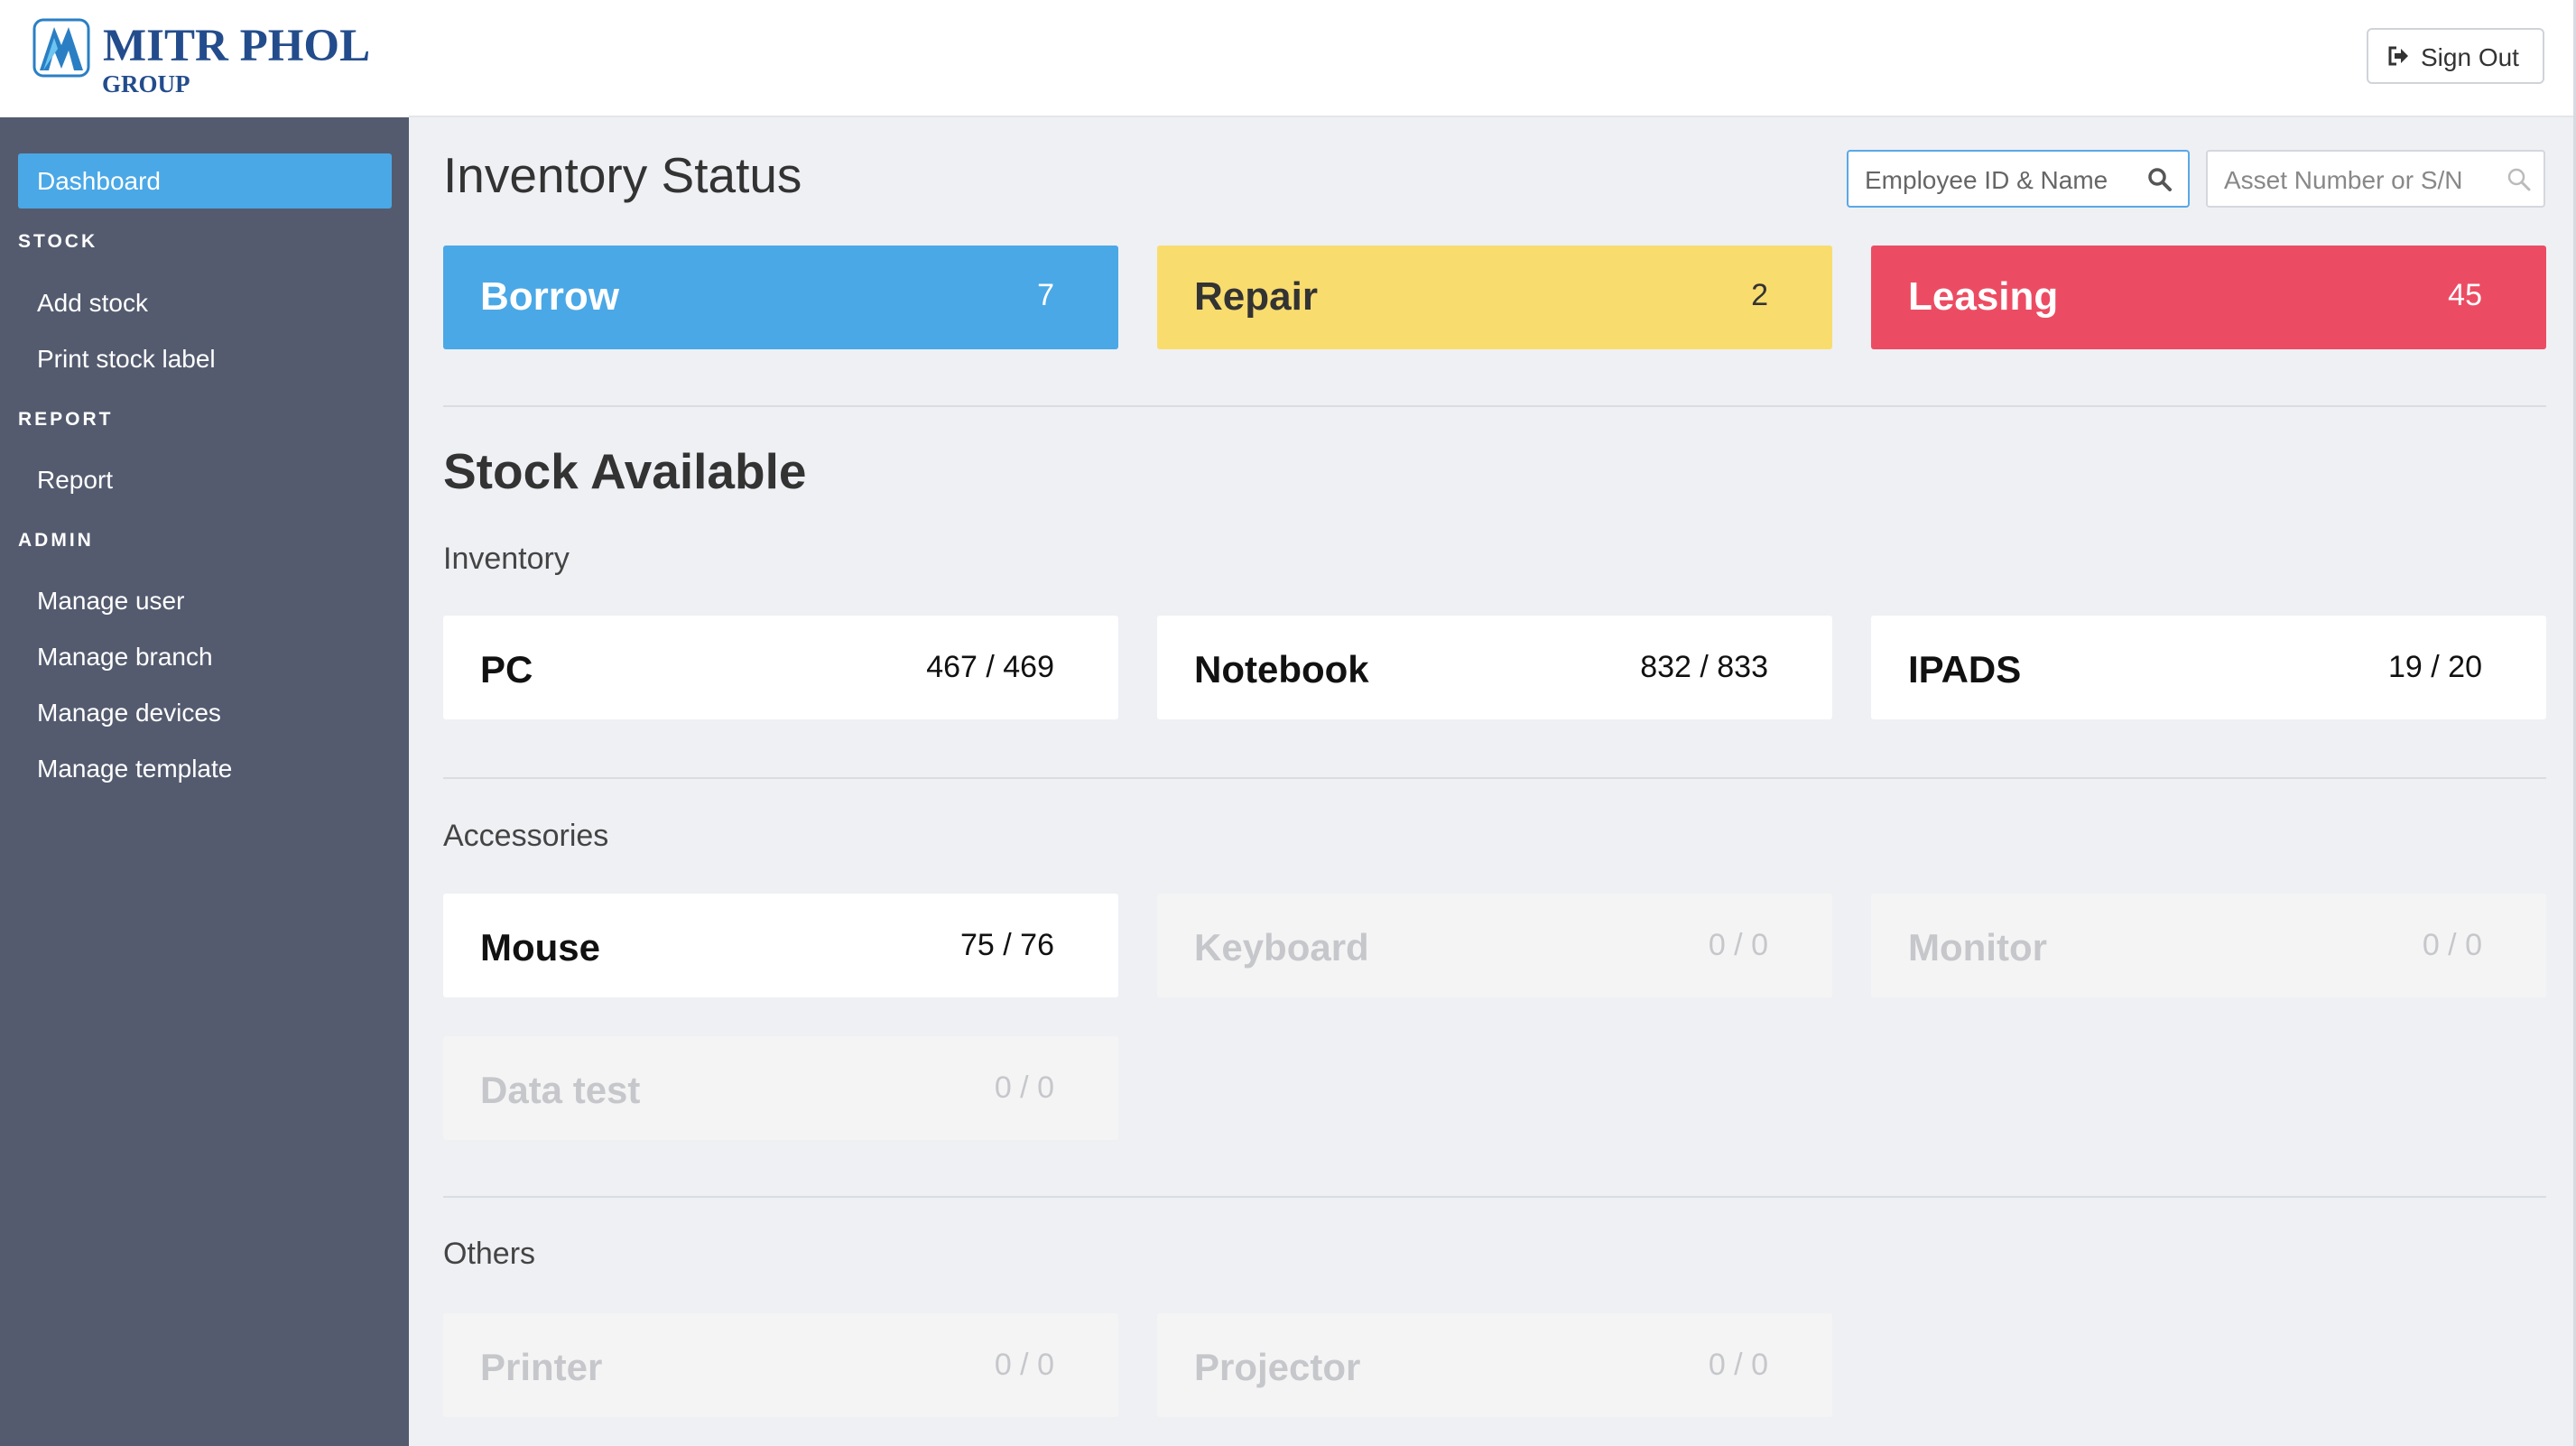 This screenshot has width=2576, height=1446. Describe the element at coordinates (780, 945) in the screenshot. I see `stock-card-mouse: Mouse 75 / 76` at that location.